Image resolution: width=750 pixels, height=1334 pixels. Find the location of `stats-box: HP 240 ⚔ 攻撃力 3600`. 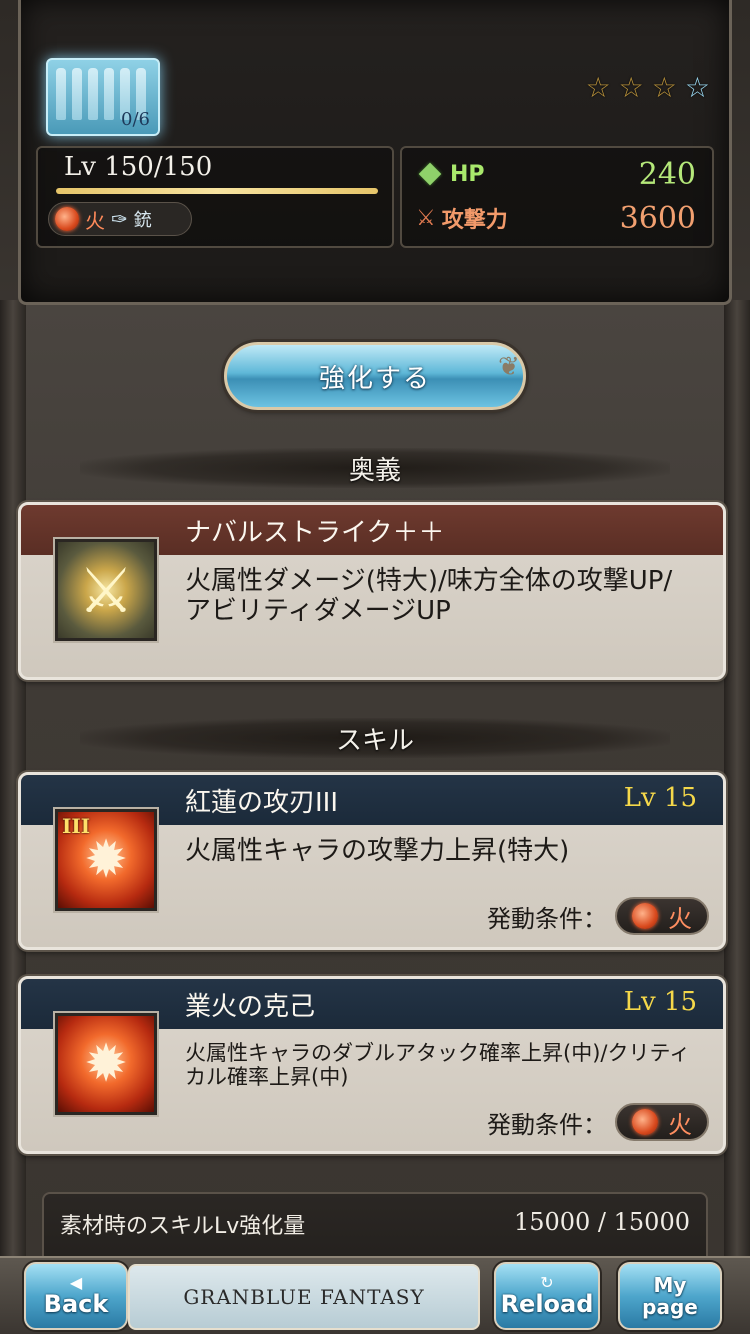

stats-box: HP 240 ⚔ 攻撃力 3600 is located at coordinates (557, 197).